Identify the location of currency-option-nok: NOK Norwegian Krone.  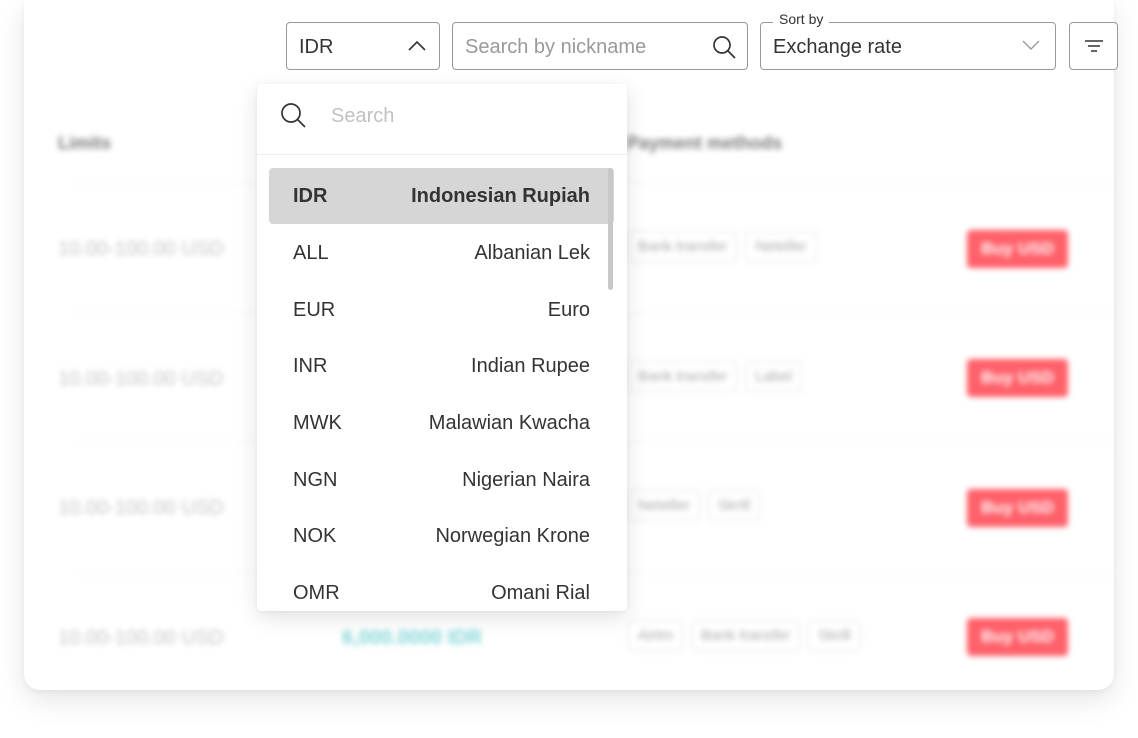
(441, 536).